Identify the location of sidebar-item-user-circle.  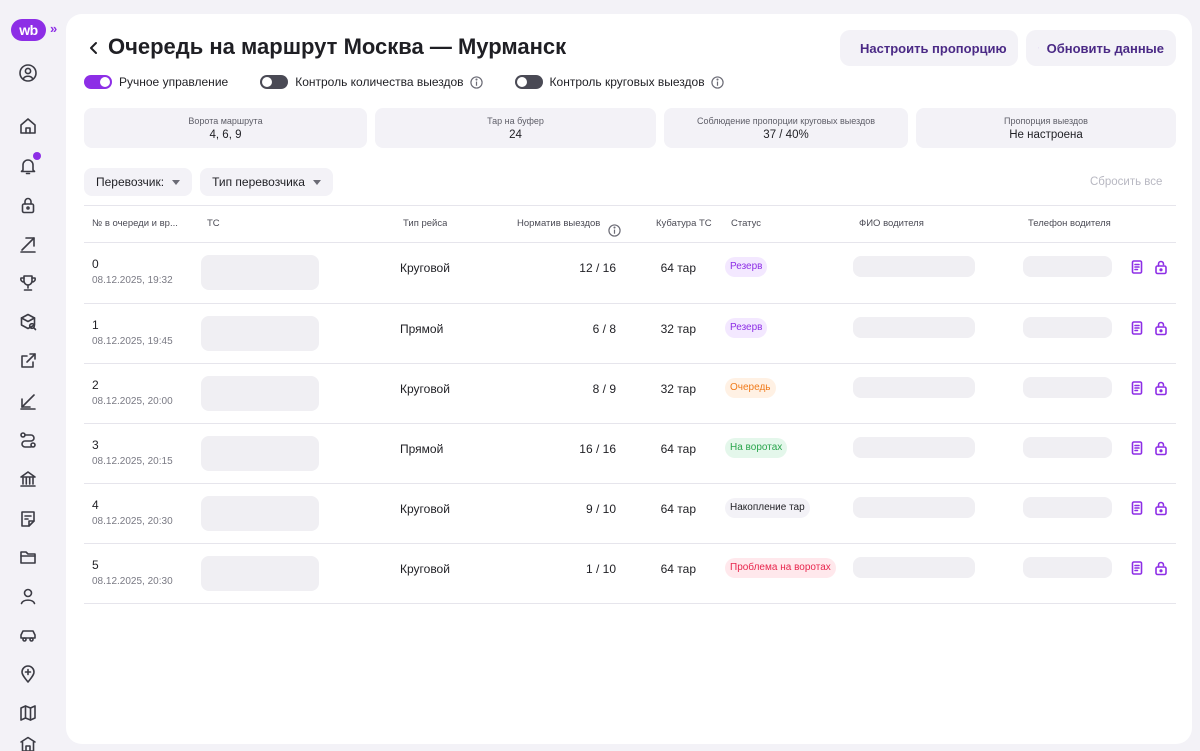
(28, 73).